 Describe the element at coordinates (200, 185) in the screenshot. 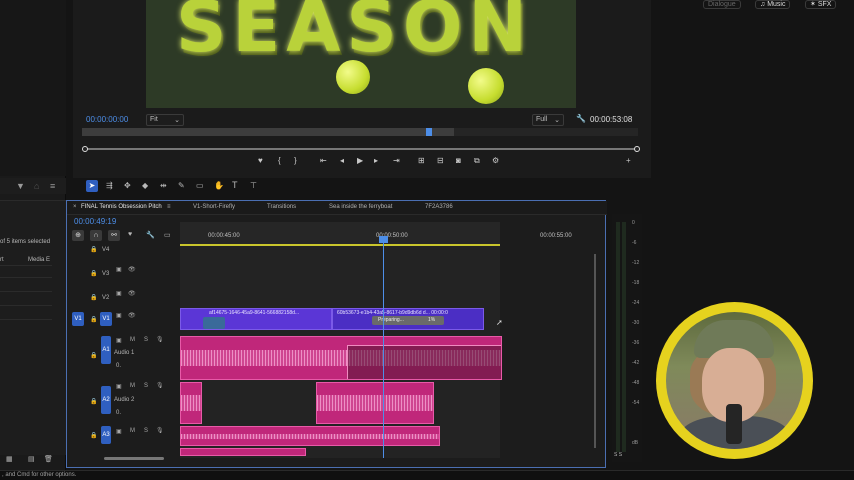

I see `rectangle-tool-icon: ▭` at that location.